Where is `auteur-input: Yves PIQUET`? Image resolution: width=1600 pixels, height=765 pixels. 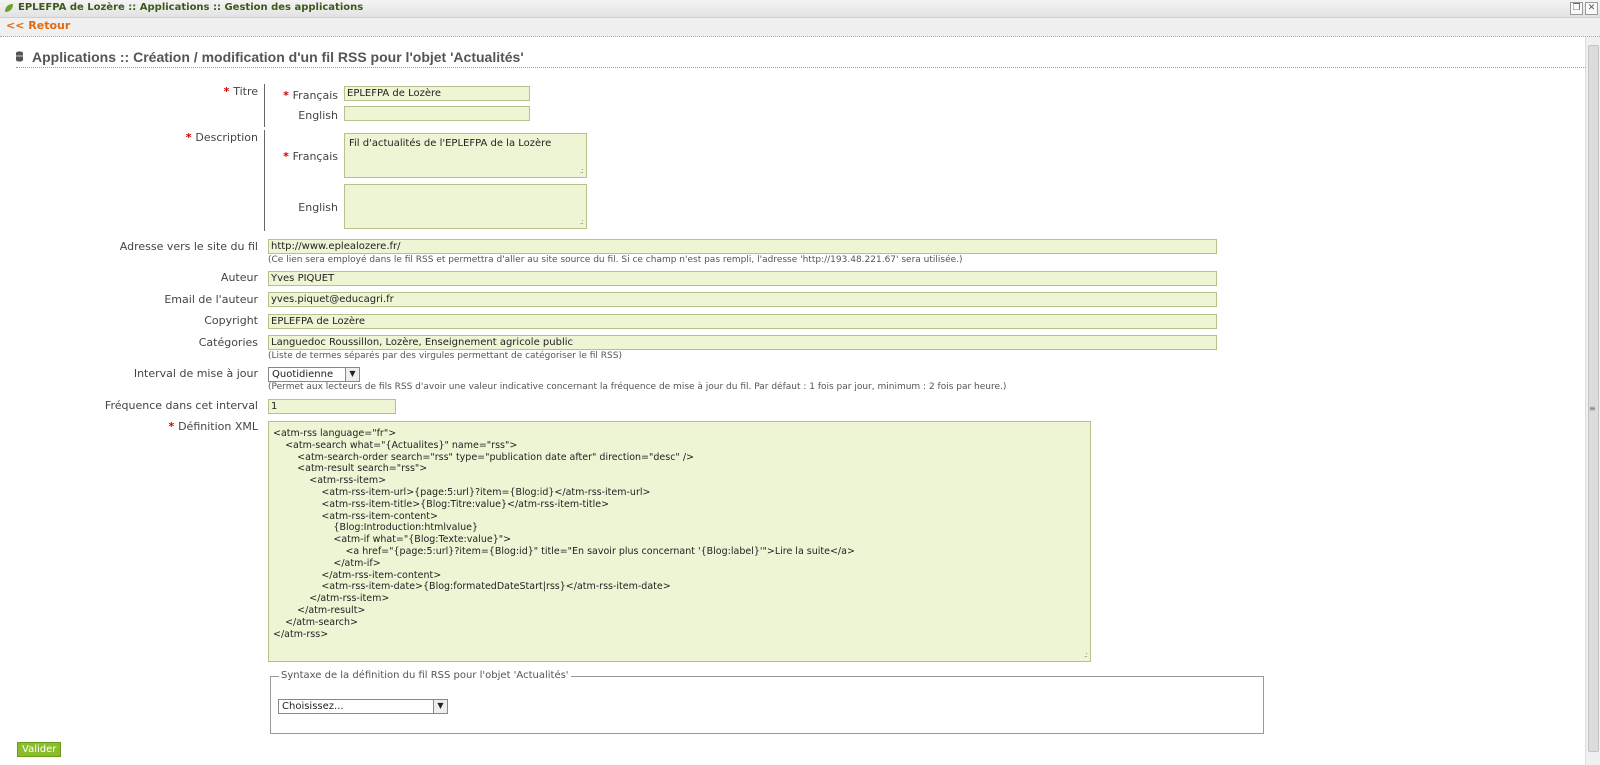 auteur-input: Yves PIQUET is located at coordinates (742, 278).